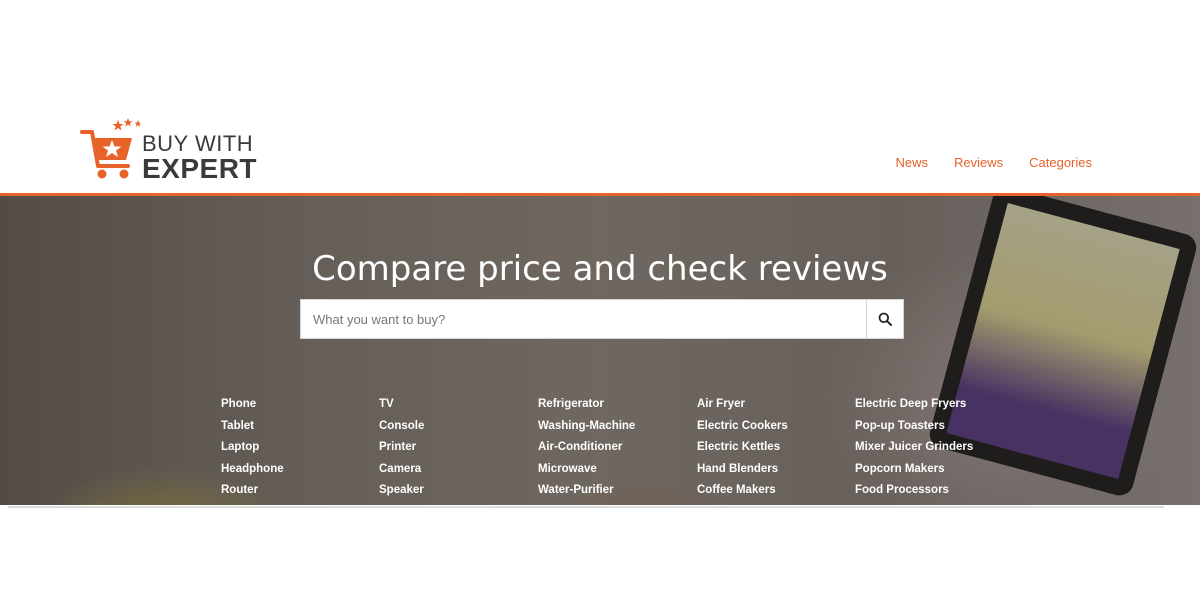  I want to click on category-link: Printer, so click(454, 448).